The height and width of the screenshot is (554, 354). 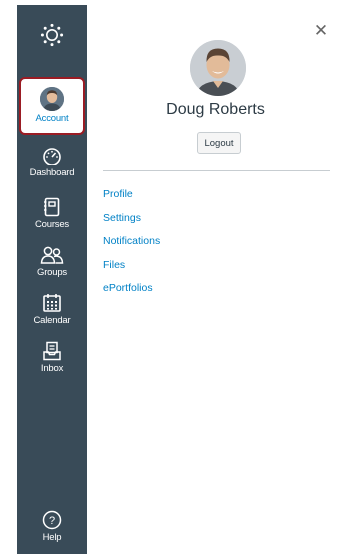 What do you see at coordinates (114, 265) in the screenshot?
I see `files-link: Files` at bounding box center [114, 265].